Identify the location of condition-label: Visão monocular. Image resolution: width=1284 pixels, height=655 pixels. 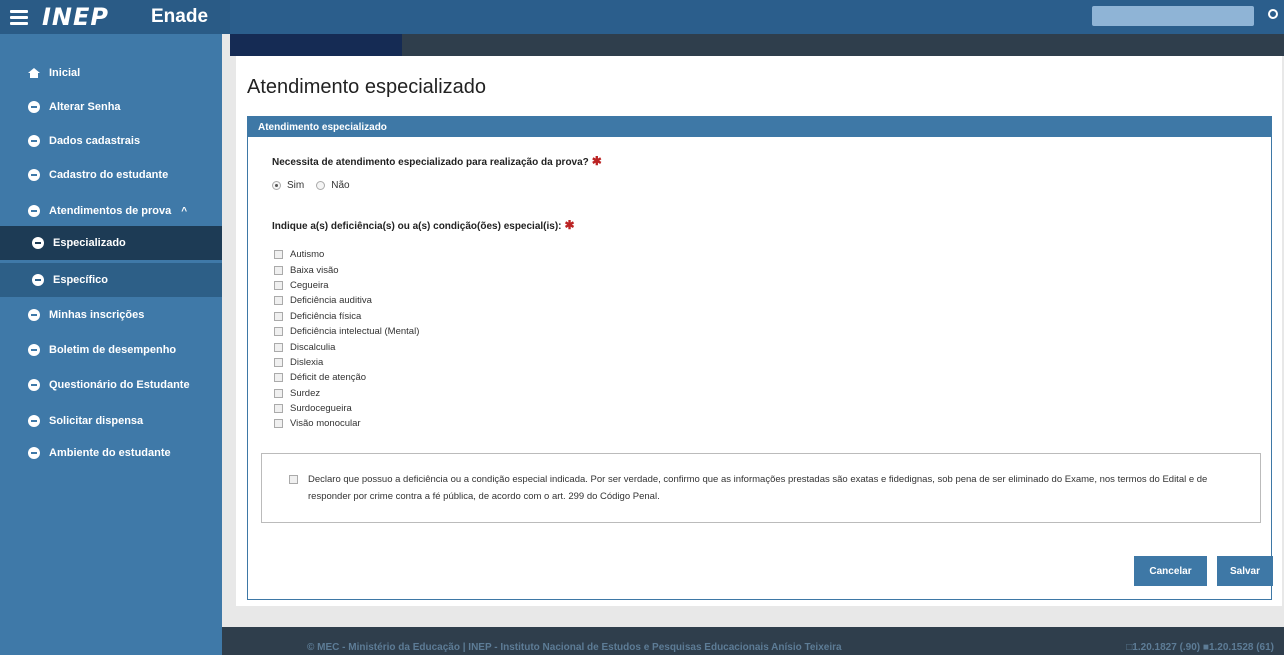
(325, 424).